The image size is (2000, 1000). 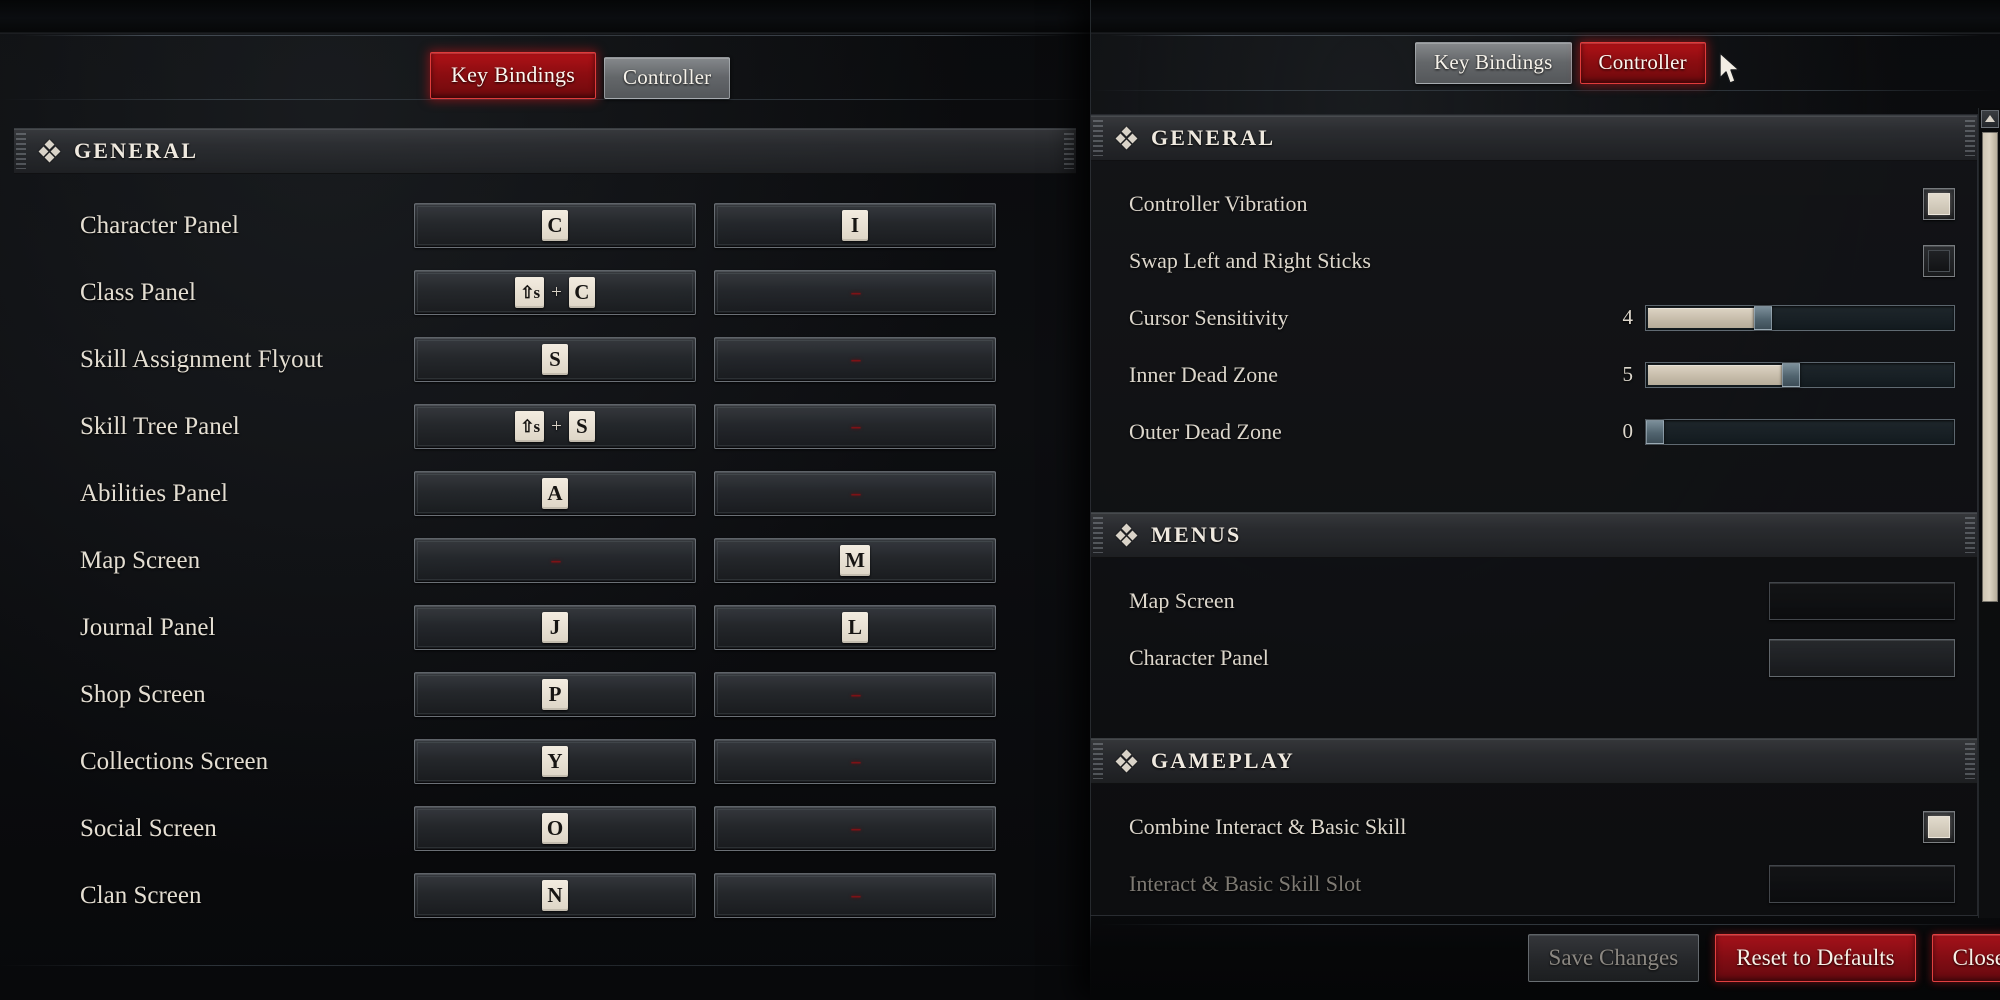 I want to click on controller-setting-row: Combine Interact & Basic Skill, so click(x=1534, y=826).